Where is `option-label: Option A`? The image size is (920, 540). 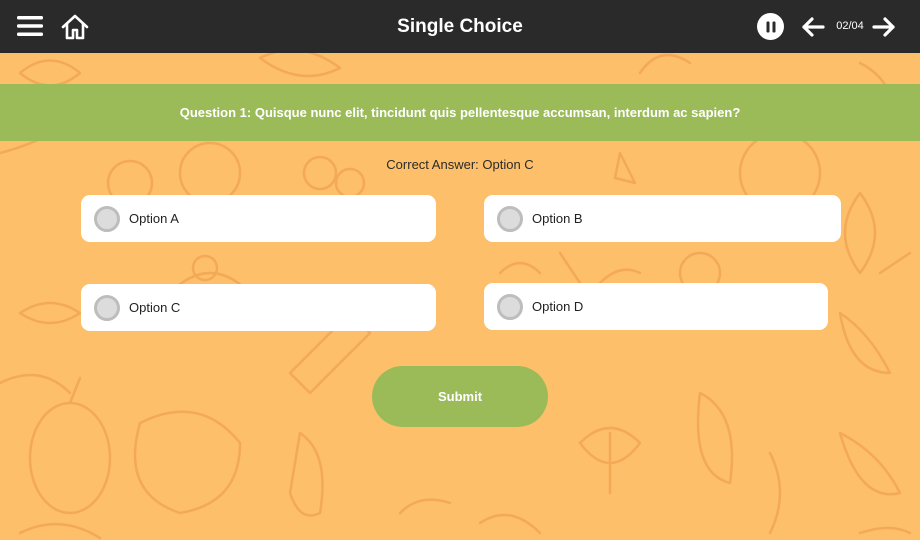 option-label: Option A is located at coordinates (154, 218).